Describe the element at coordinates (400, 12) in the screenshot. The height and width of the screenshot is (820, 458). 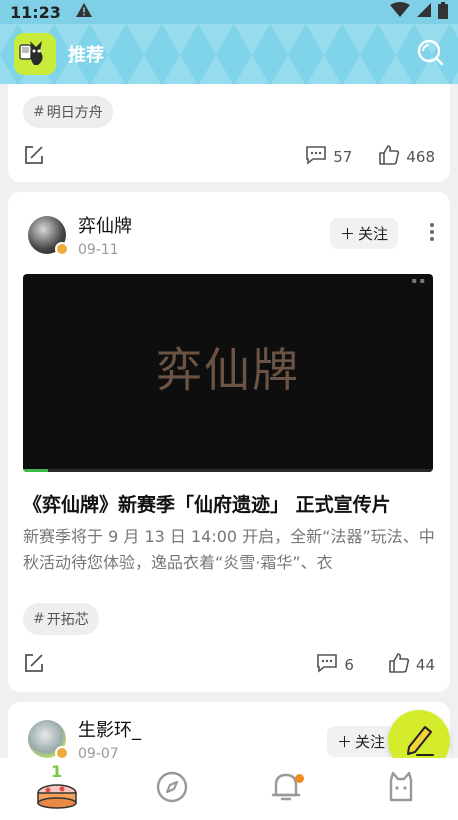
I see `wifi-icon` at that location.